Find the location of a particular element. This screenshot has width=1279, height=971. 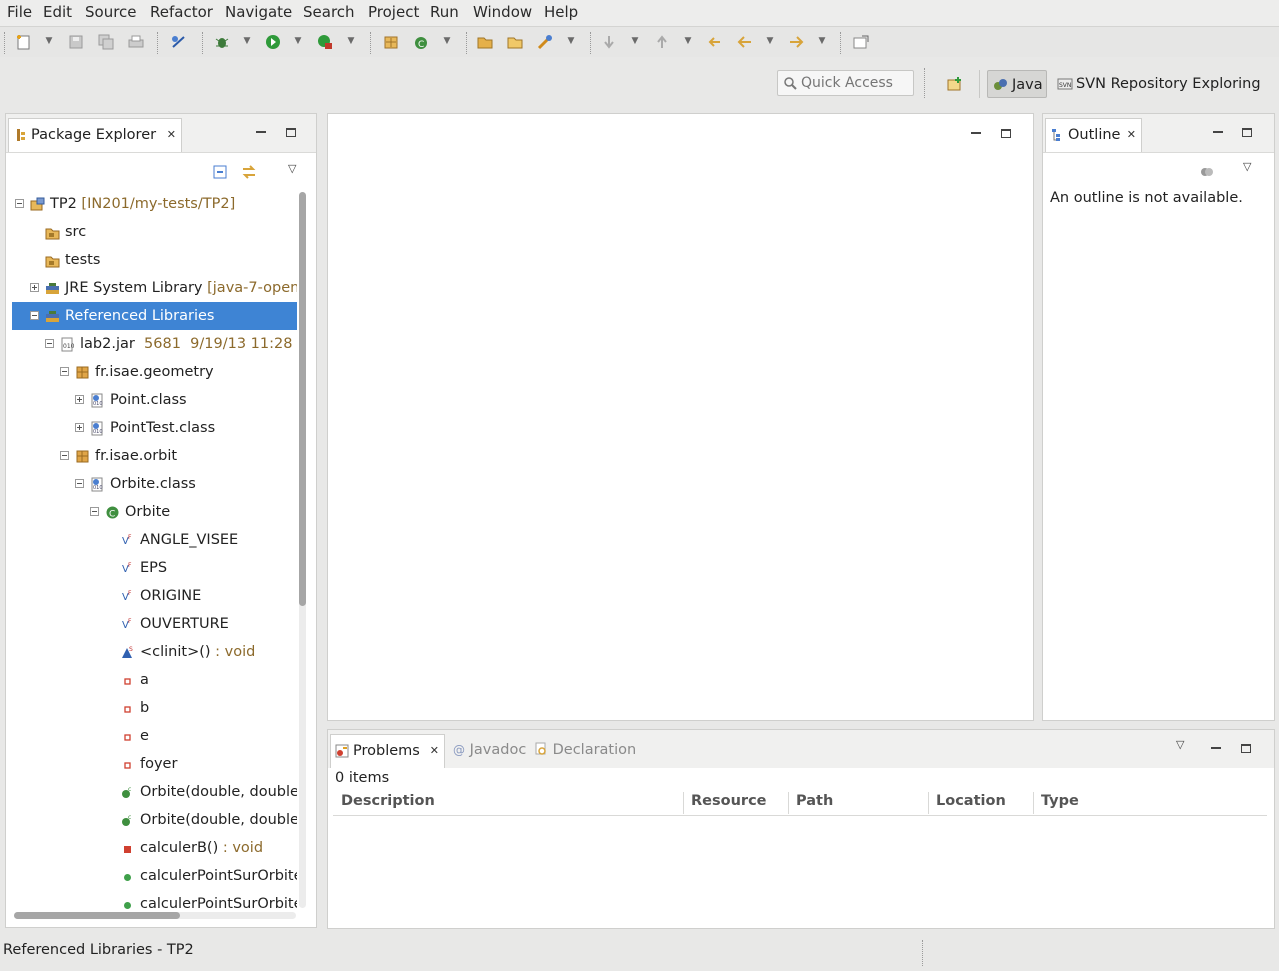

tree-row: calculerB() : void is located at coordinates (154, 848).